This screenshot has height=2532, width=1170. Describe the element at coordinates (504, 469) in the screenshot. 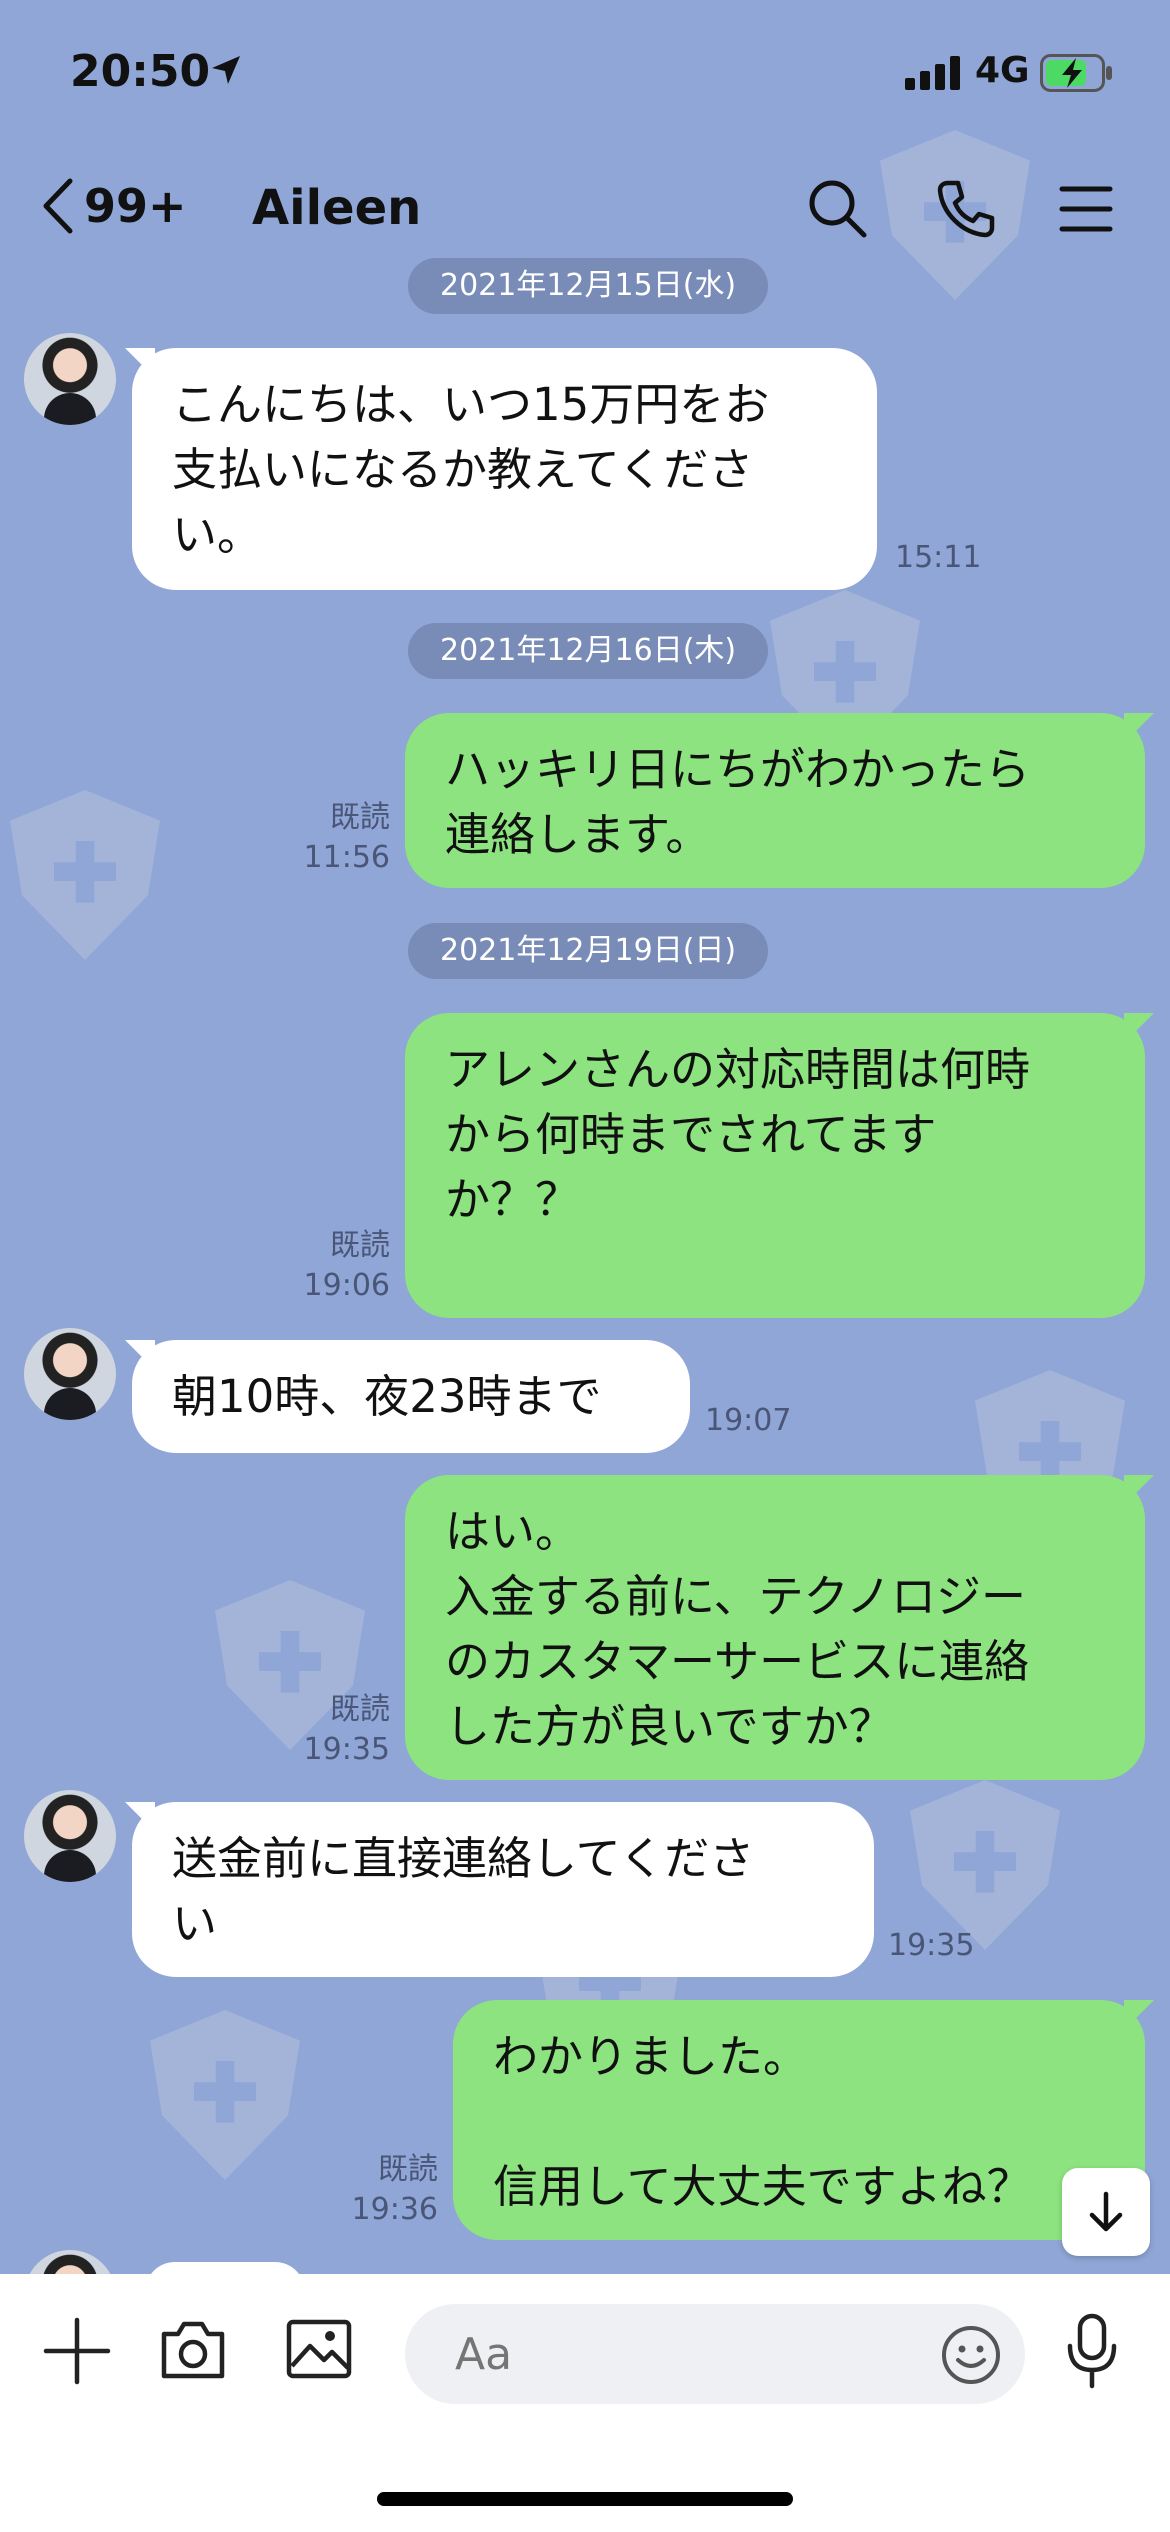

I see `message-bubble-incoming: こんにちは、いつ15万円をお 支払いになるか教えてくださ い。` at that location.